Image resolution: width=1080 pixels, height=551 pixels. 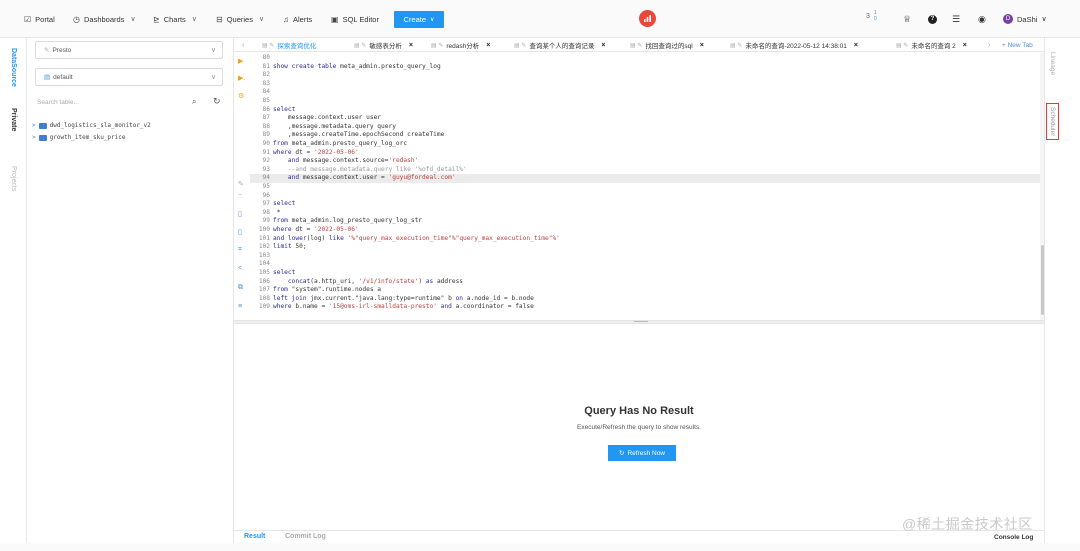 What do you see at coordinates (645, 213) in the screenshot?
I see `code-line: 98 *` at bounding box center [645, 213].